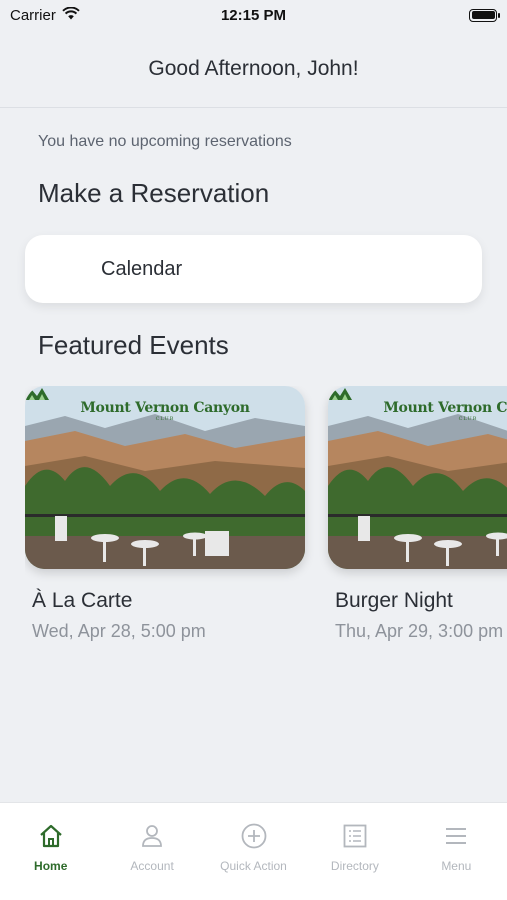 The image size is (507, 900). I want to click on list-icon, so click(355, 836).